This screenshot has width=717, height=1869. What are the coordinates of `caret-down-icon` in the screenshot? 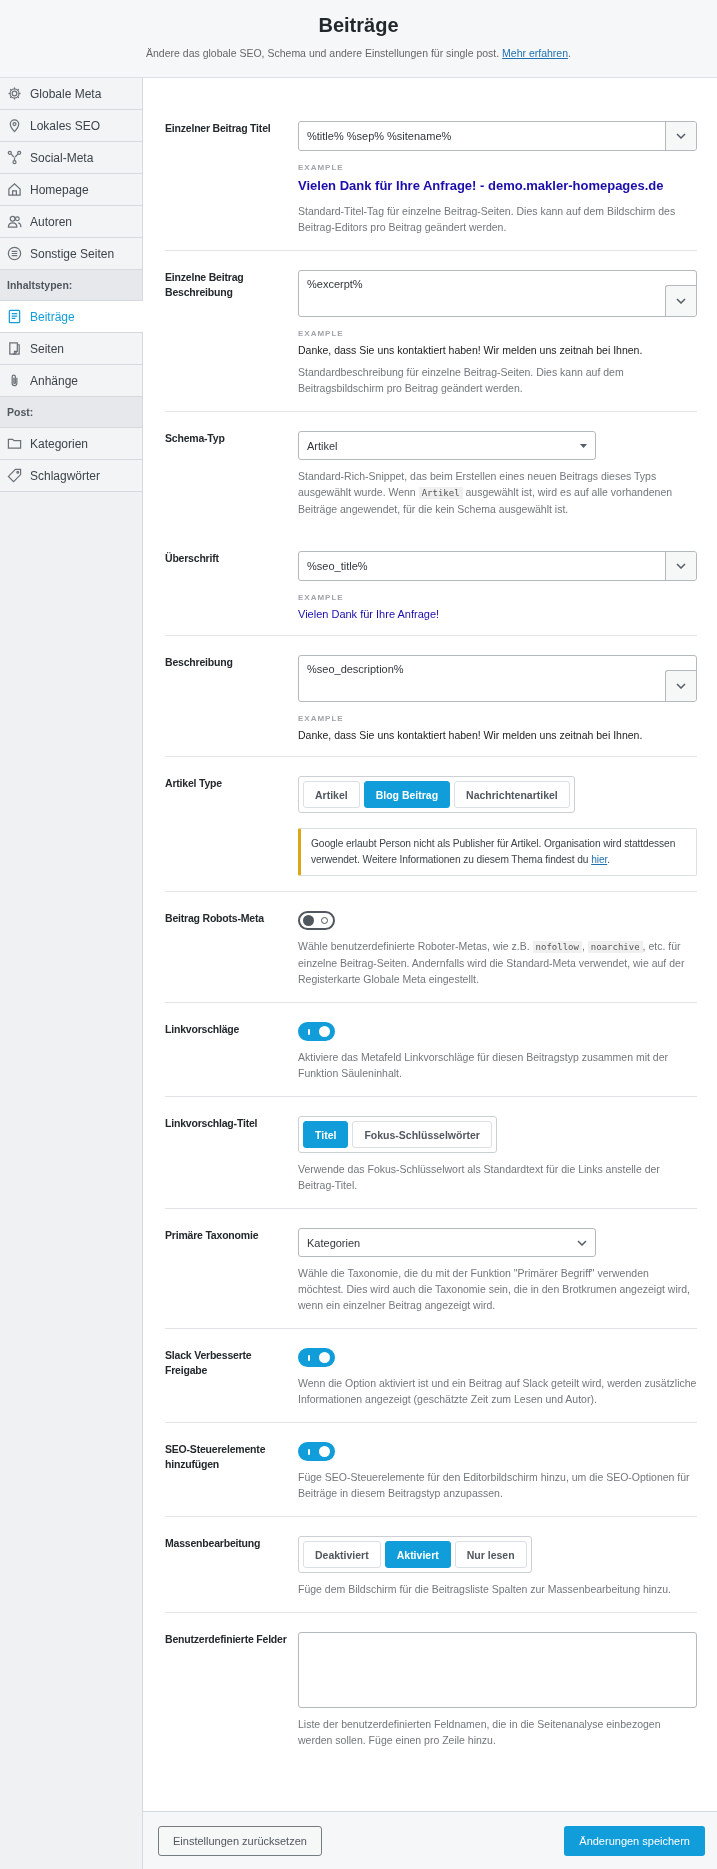 It's located at (583, 445).